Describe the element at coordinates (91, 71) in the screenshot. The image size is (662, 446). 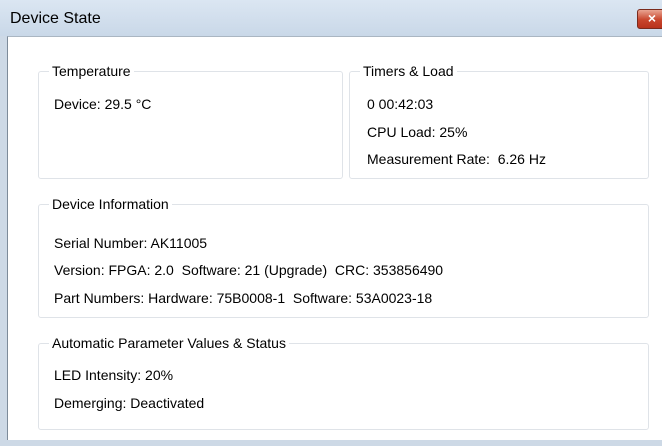
I see `temperature-legend: Temperature` at that location.